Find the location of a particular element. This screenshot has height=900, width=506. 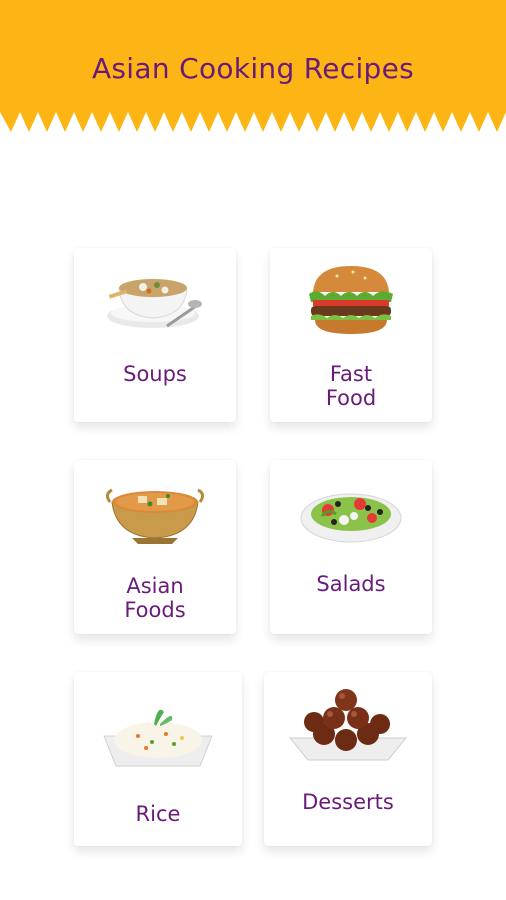

soup-bowl-icon is located at coordinates (154, 303).